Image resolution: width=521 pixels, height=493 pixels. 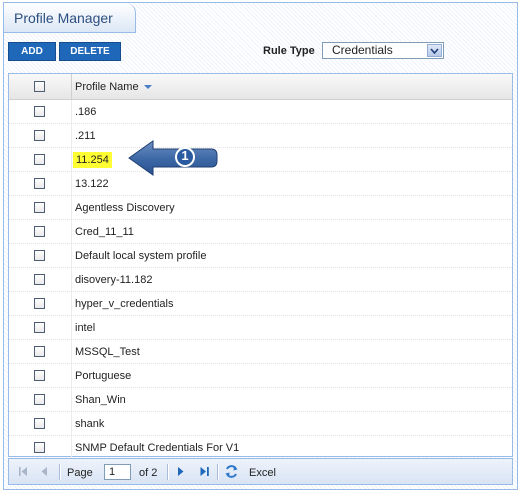 What do you see at coordinates (260, 49) in the screenshot?
I see `toolbar: ADD DELETE Rule Type Credentials` at bounding box center [260, 49].